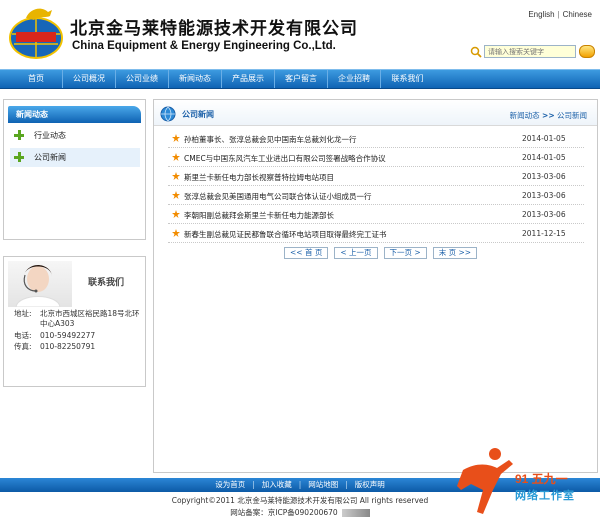 This screenshot has height=522, width=600. I want to click on news-list-item: 张淳总裁会见美国通用电气公司联合体认证小组成员一行 2013-03-06, so click(376, 195).